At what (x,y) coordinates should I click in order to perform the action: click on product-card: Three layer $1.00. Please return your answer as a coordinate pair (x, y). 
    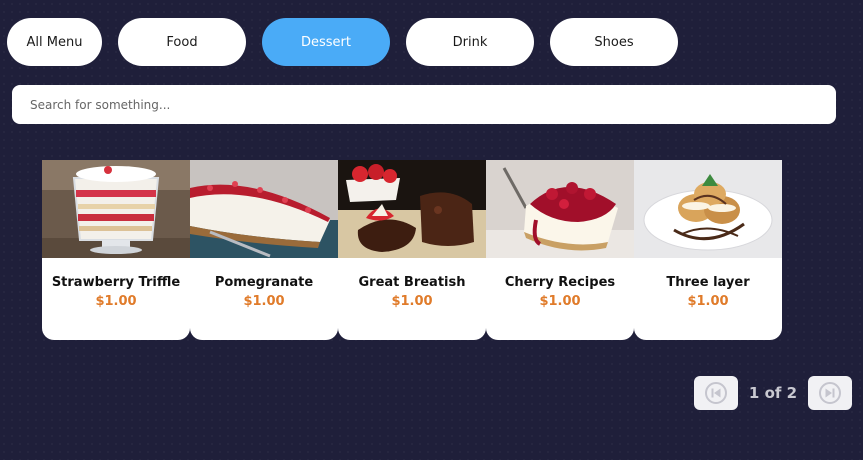
    Looking at the image, I should click on (708, 250).